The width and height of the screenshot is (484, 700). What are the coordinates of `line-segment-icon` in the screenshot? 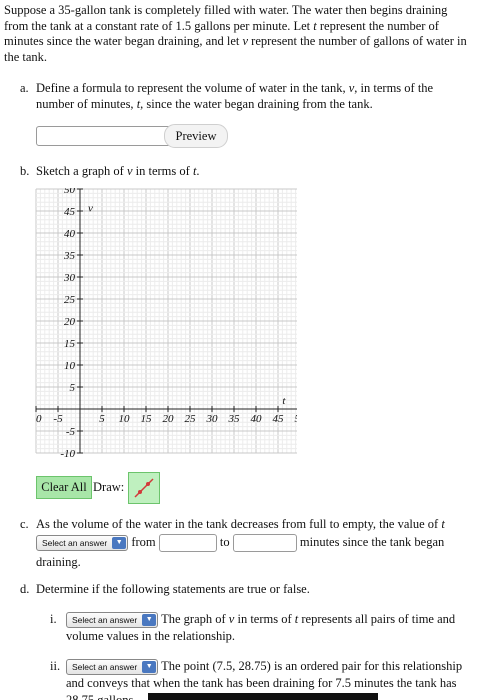 It's located at (144, 488).